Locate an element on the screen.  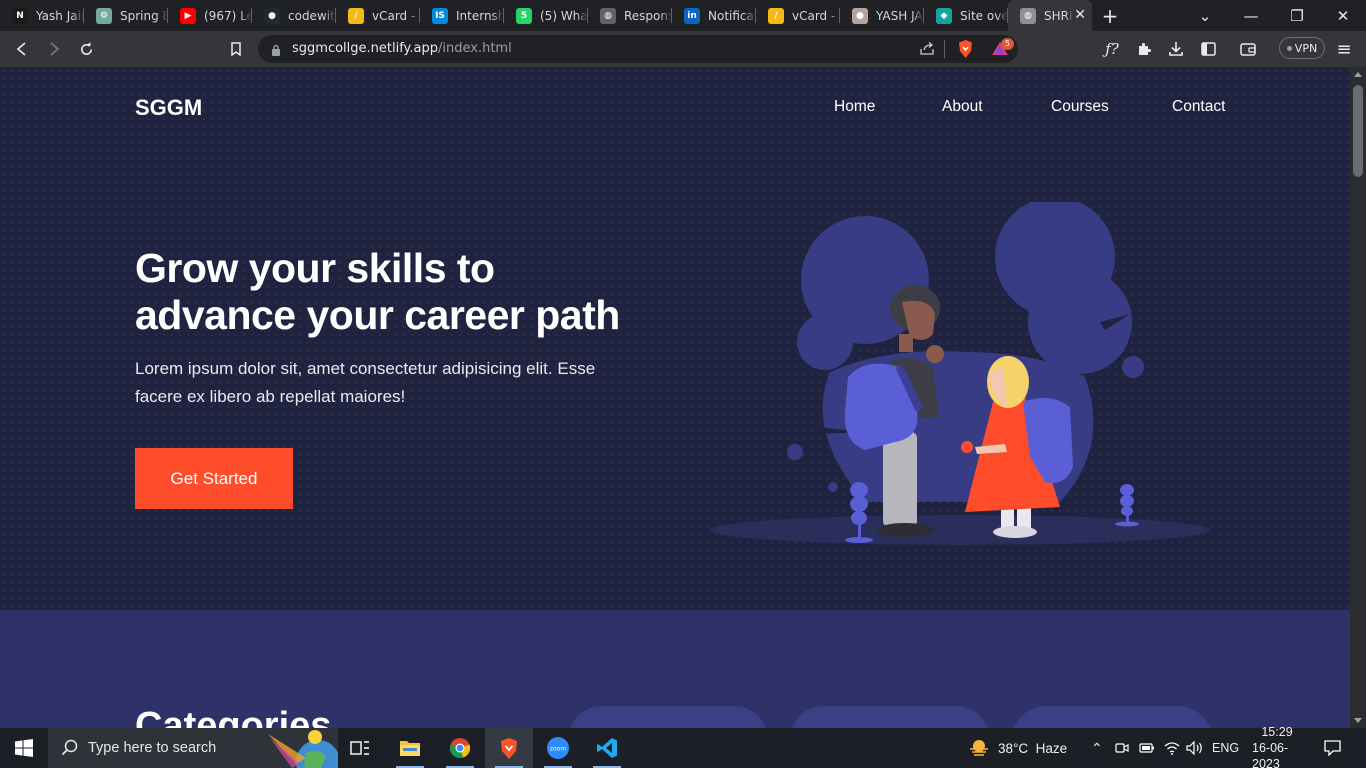
input-language-indicator: ENG is located at coordinates (1225, 748).